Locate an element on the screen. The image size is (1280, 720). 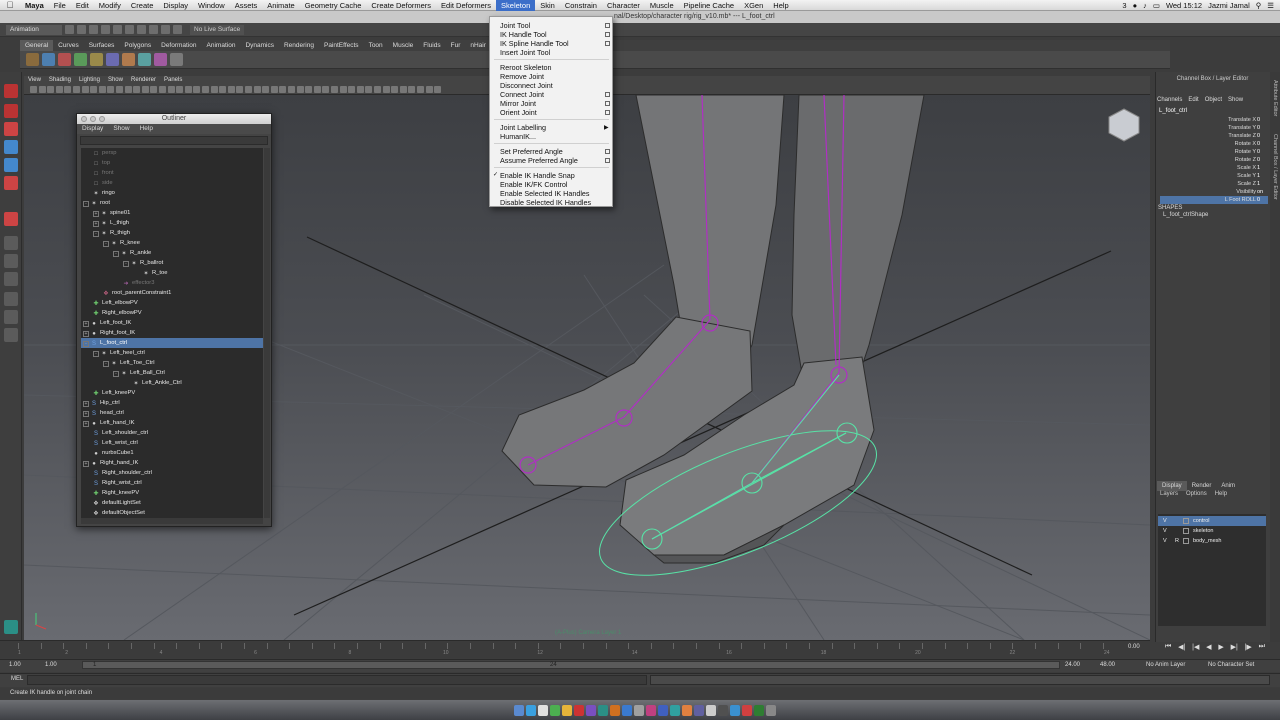
channel-rotate-y: Rotate Y0 is located at coordinates (1214, 152).